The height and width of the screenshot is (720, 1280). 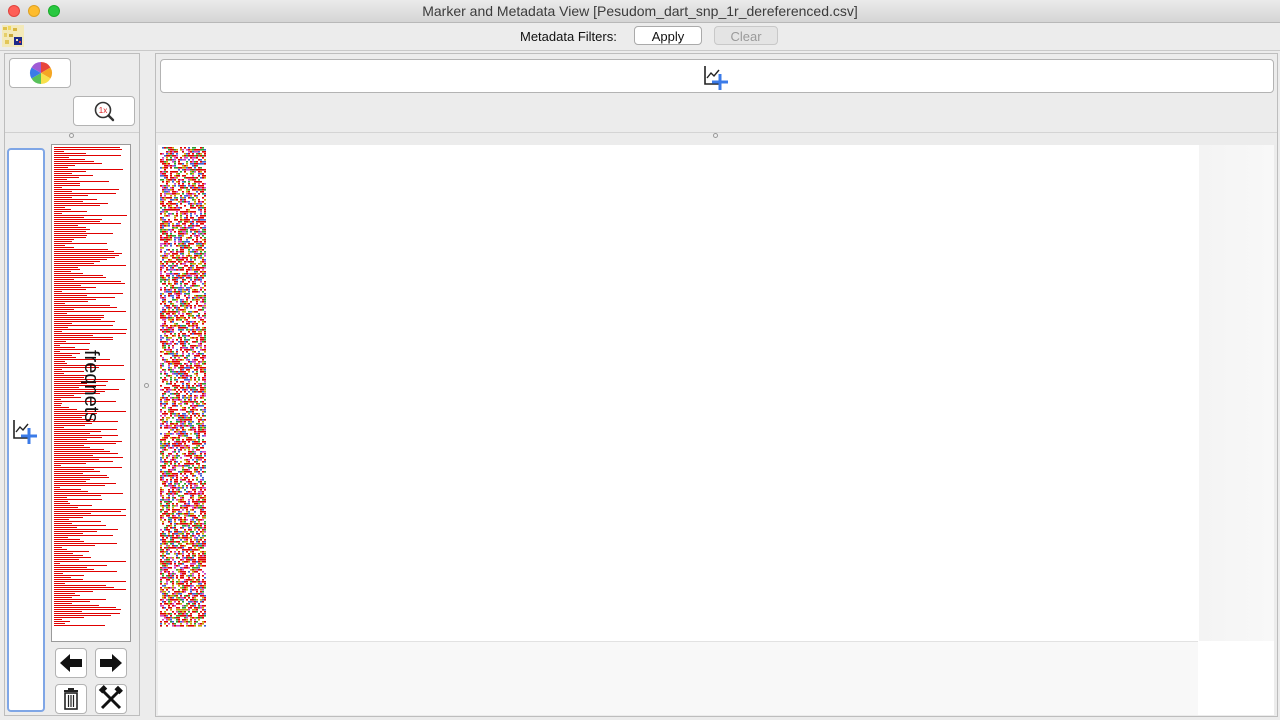 I want to click on splitter-handle, so click(x=146, y=385).